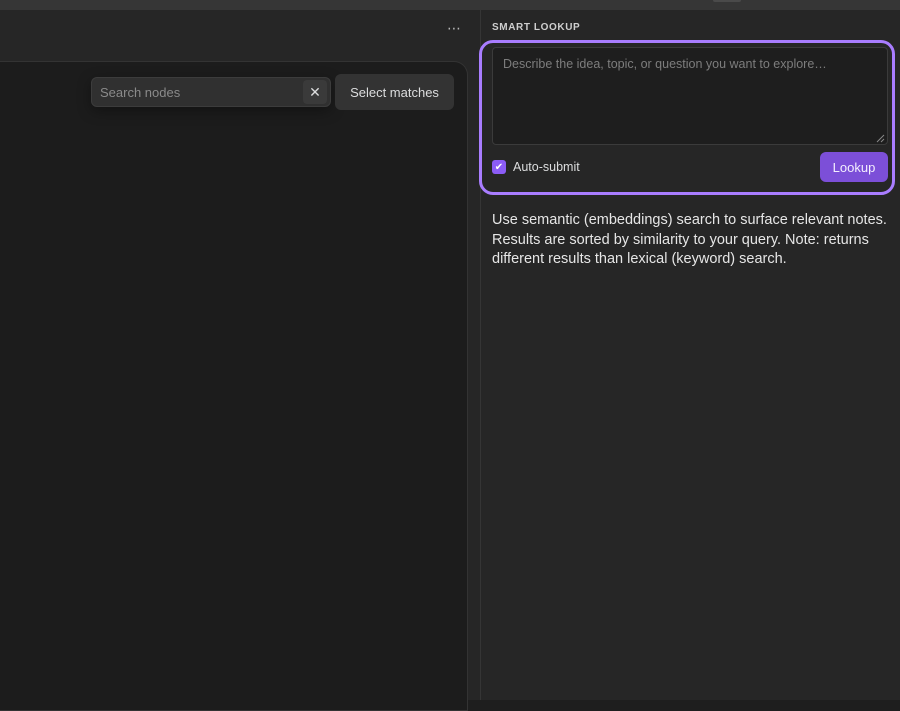 This screenshot has width=900, height=711. Describe the element at coordinates (854, 167) in the screenshot. I see `lookup-button: Lookup` at that location.